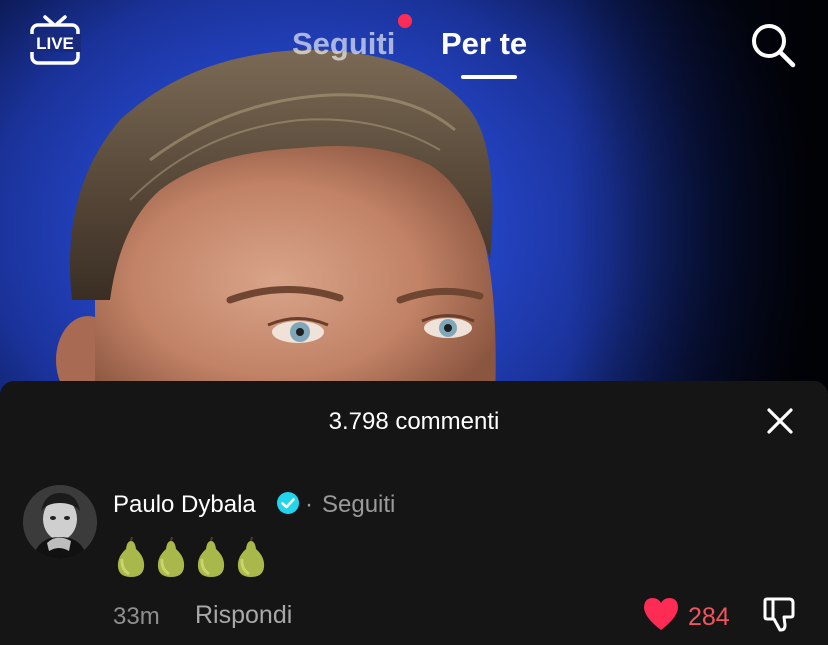 This screenshot has height=645, width=828. I want to click on heart-icon, so click(661, 614).